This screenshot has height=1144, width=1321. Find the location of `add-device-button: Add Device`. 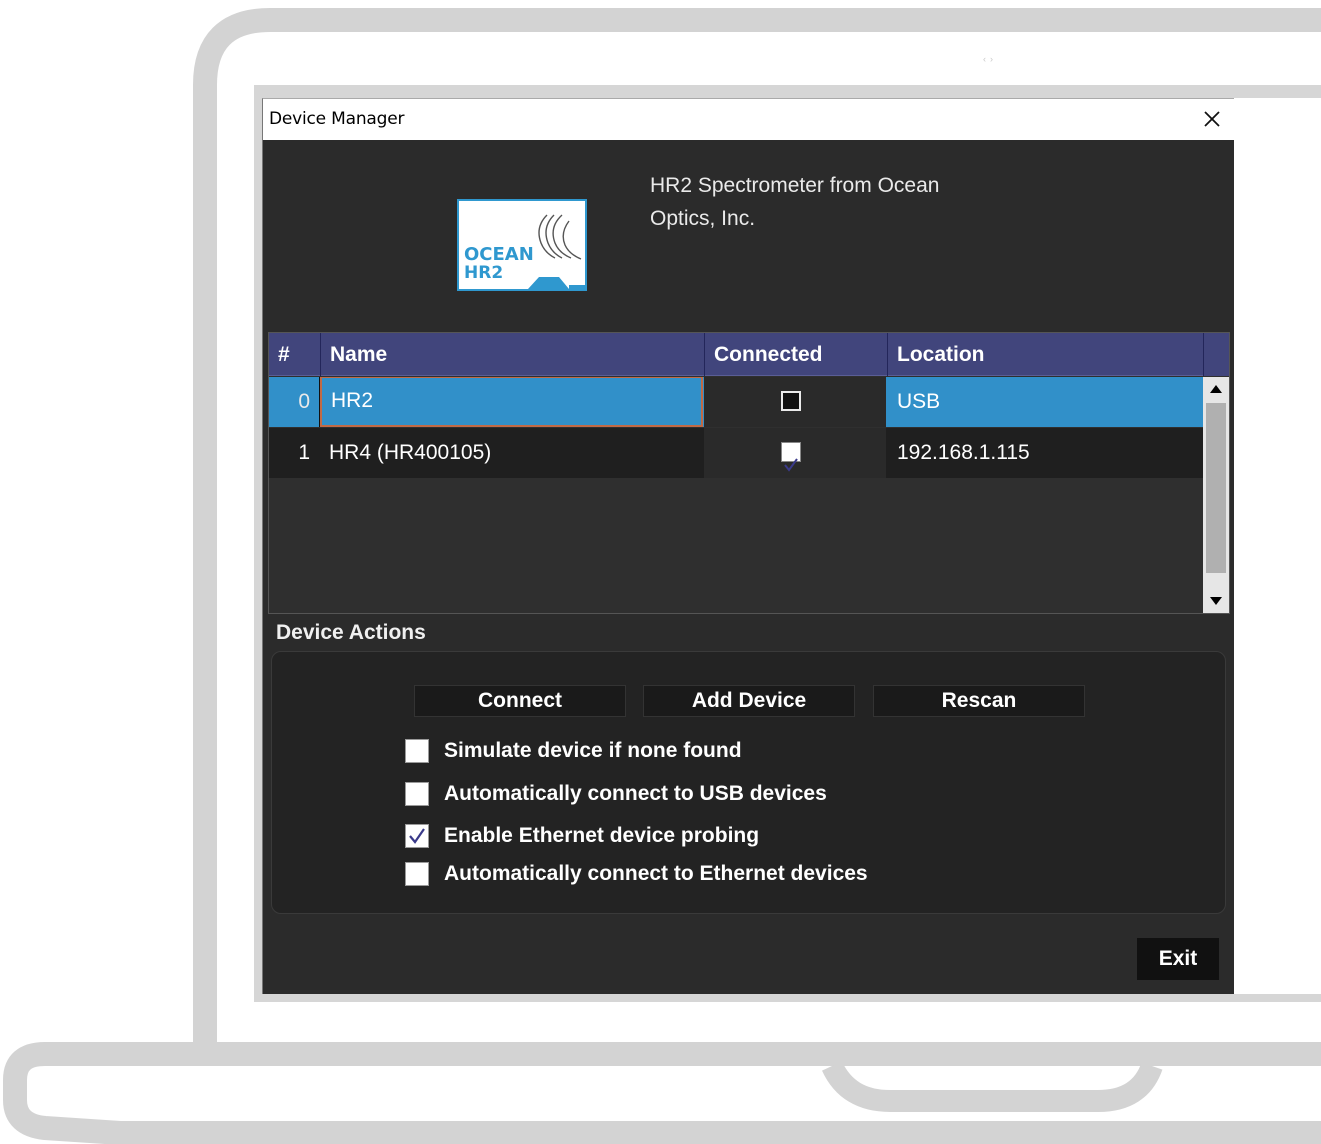

add-device-button: Add Device is located at coordinates (749, 701).